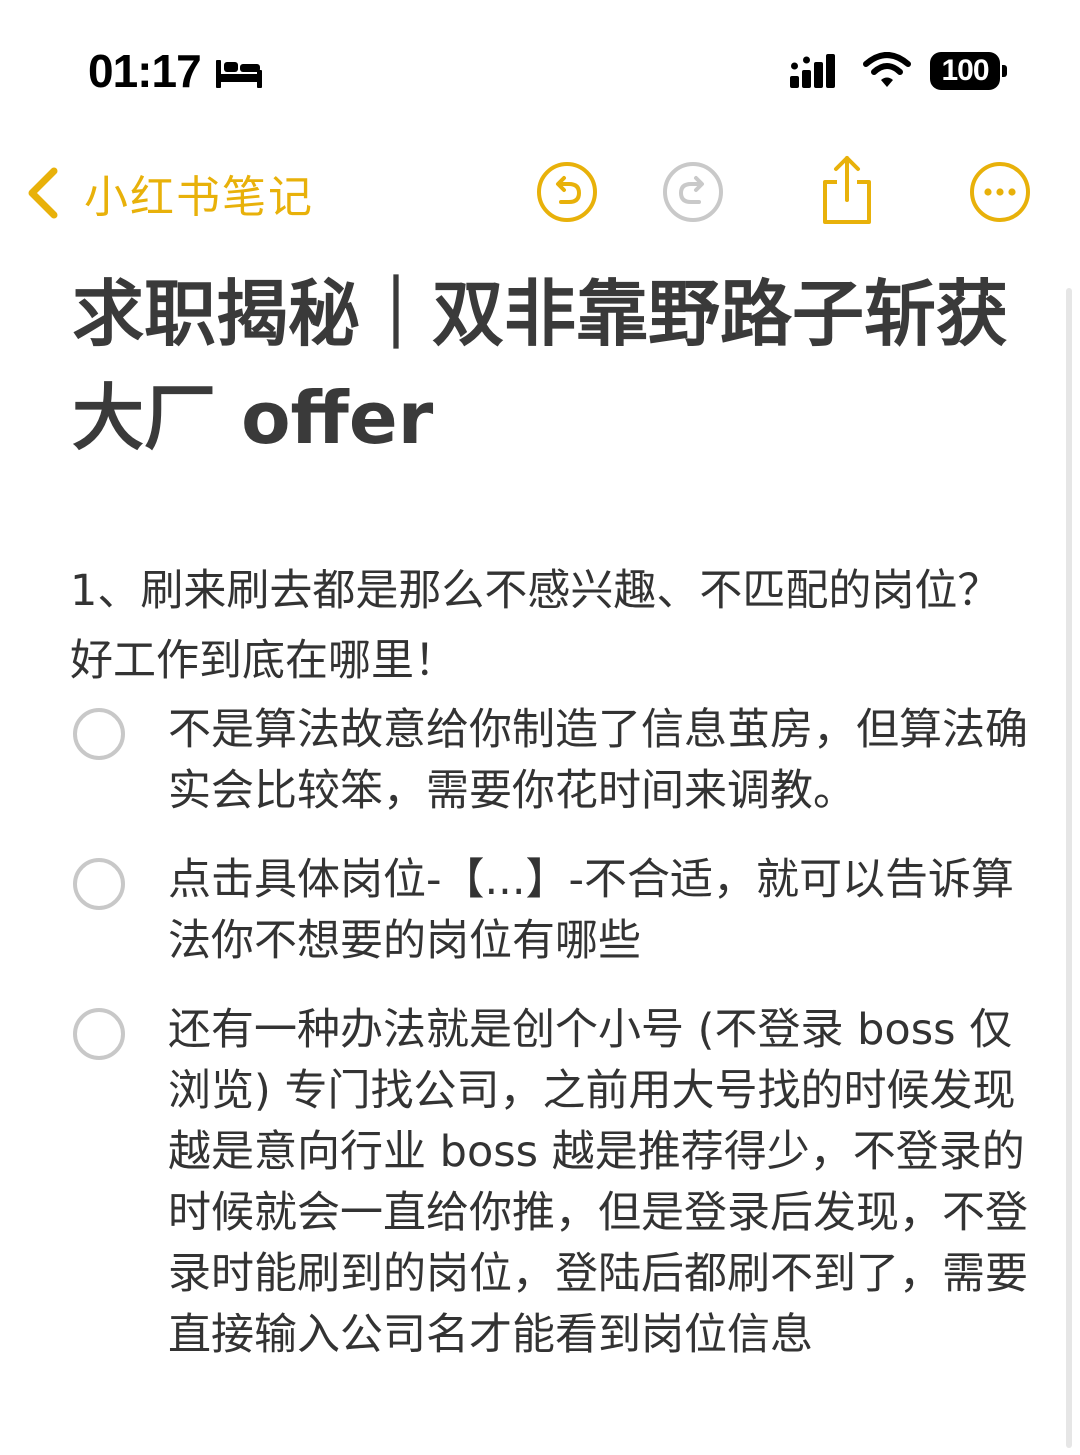 The width and height of the screenshot is (1080, 1455). I want to click on nav-bar: 小红书笔记, so click(540, 195).